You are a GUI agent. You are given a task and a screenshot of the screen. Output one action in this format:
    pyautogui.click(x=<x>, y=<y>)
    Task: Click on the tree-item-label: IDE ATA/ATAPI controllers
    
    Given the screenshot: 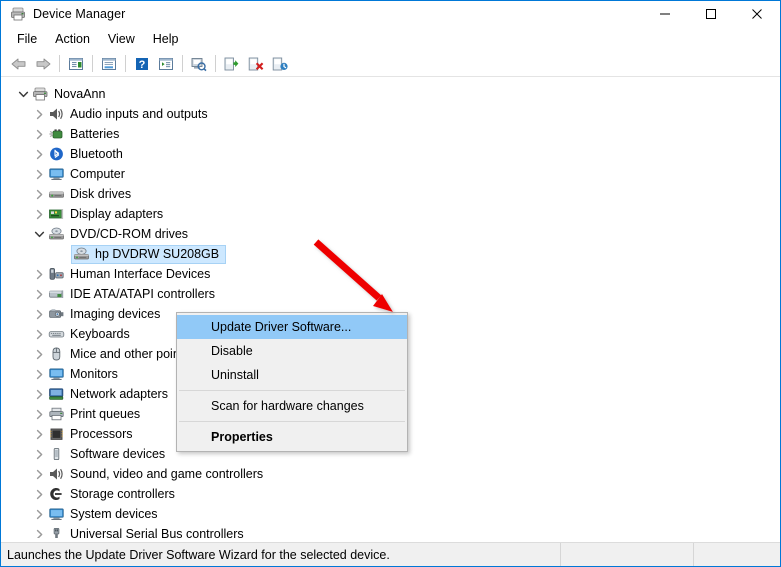 What is the action you would take?
    pyautogui.click(x=142, y=294)
    